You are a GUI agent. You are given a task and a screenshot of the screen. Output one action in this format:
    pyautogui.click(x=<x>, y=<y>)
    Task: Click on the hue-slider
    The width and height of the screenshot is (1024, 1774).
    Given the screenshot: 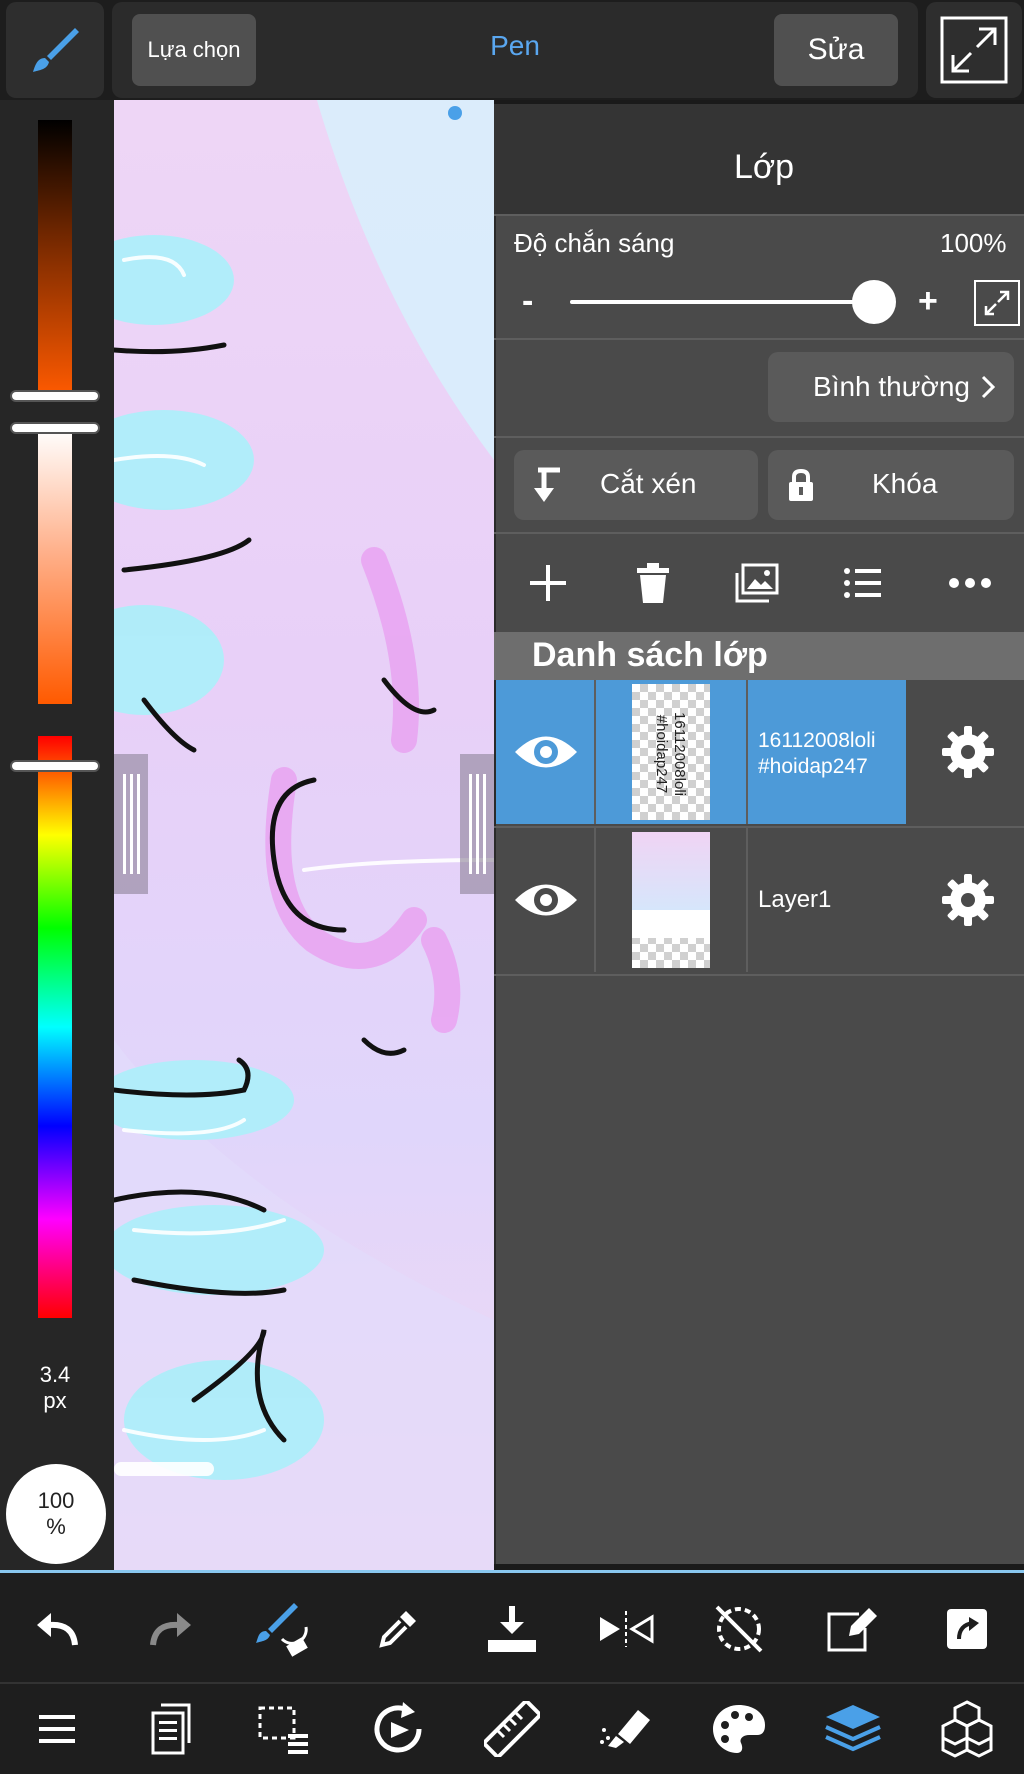 What is the action you would take?
    pyautogui.click(x=55, y=1027)
    